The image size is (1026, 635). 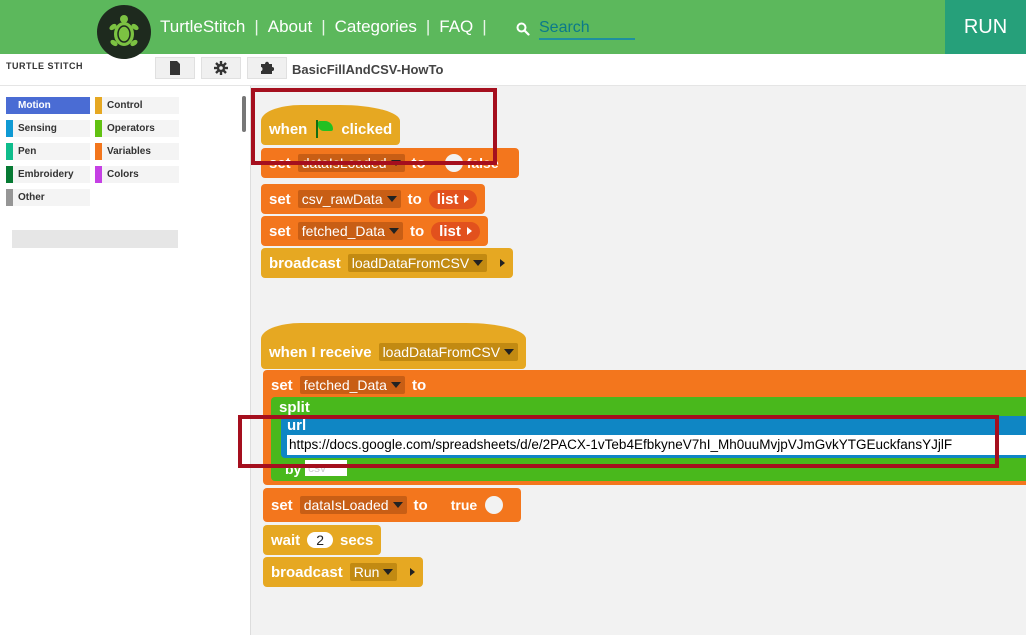 What do you see at coordinates (456, 26) in the screenshot?
I see `nav-faq-link: FAQ` at bounding box center [456, 26].